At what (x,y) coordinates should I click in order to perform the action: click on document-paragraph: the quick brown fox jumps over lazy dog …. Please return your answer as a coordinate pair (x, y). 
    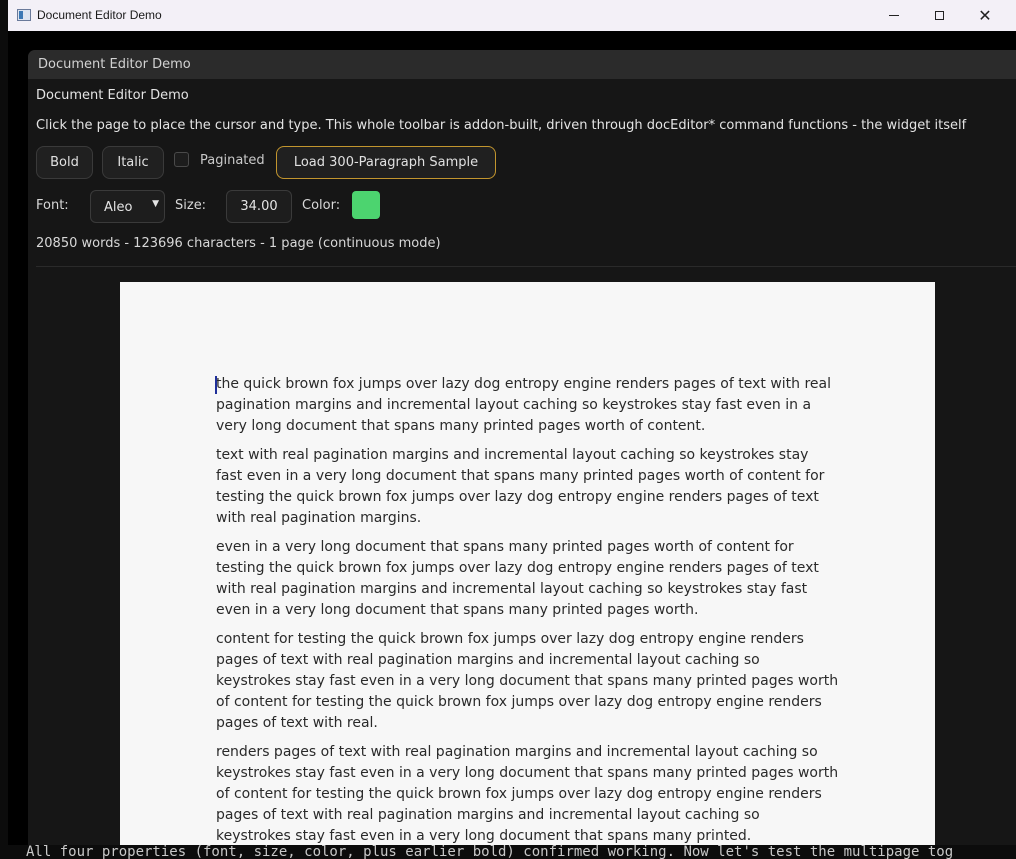
    Looking at the image, I should click on (526, 405).